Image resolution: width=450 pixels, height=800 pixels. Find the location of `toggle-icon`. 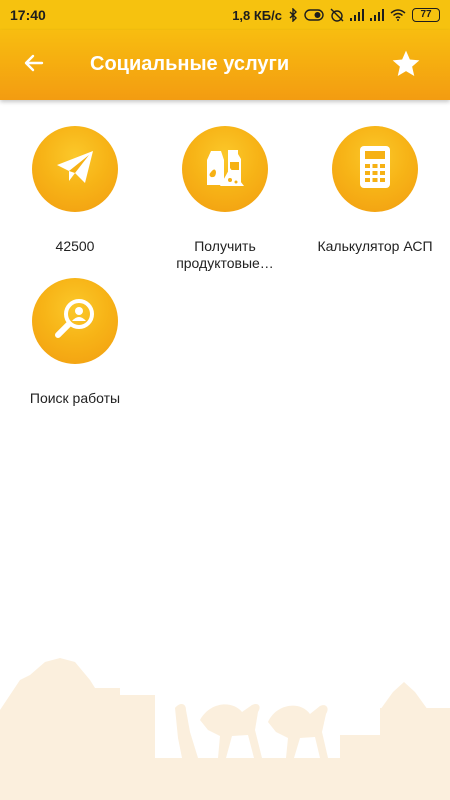

toggle-icon is located at coordinates (314, 15).